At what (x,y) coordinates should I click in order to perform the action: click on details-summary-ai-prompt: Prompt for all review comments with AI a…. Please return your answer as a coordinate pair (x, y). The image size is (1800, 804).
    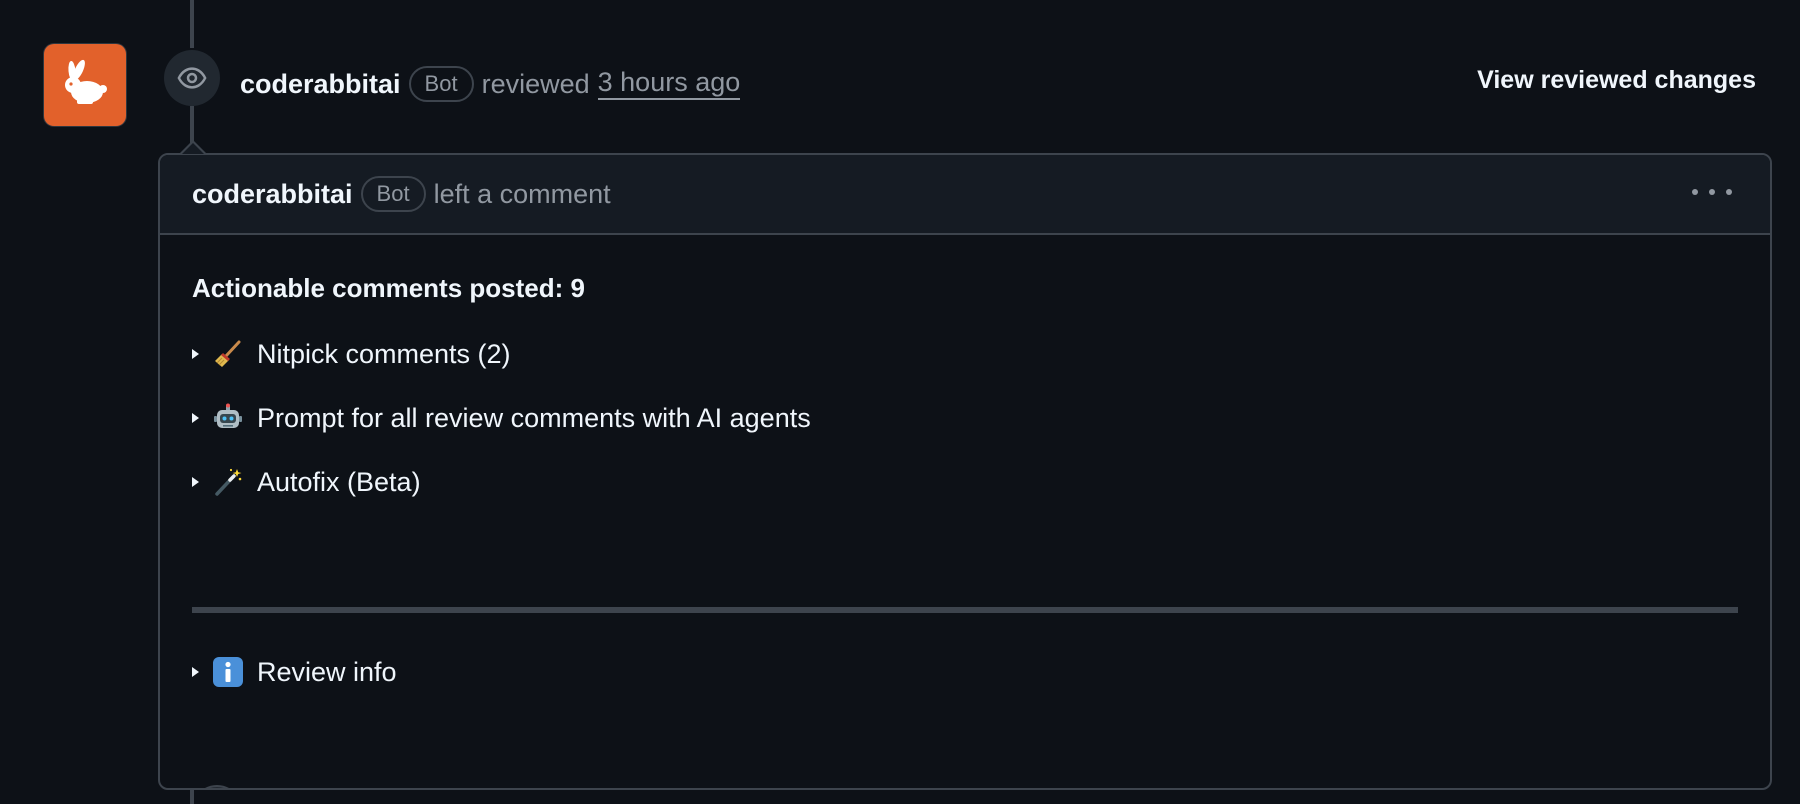
    Looking at the image, I should click on (501, 418).